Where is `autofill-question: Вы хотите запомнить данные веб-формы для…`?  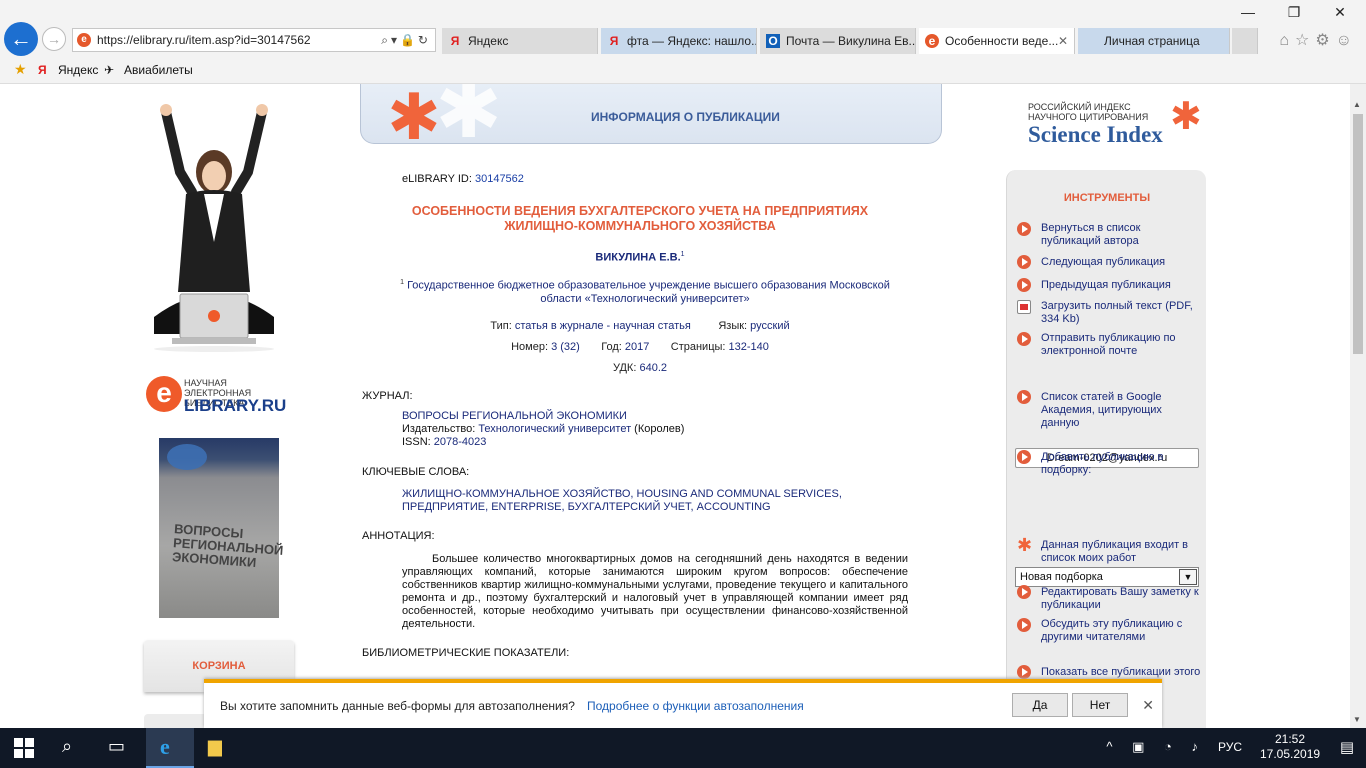 autofill-question: Вы хотите запомнить данные веб-формы для… is located at coordinates (397, 706).